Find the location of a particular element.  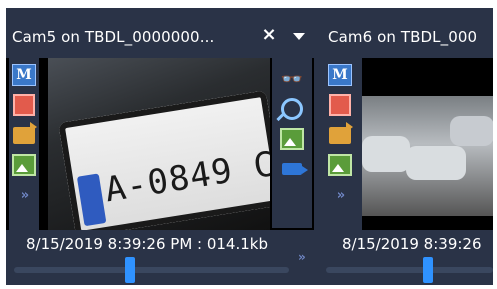

parking-lot-scene is located at coordinates (427, 156).